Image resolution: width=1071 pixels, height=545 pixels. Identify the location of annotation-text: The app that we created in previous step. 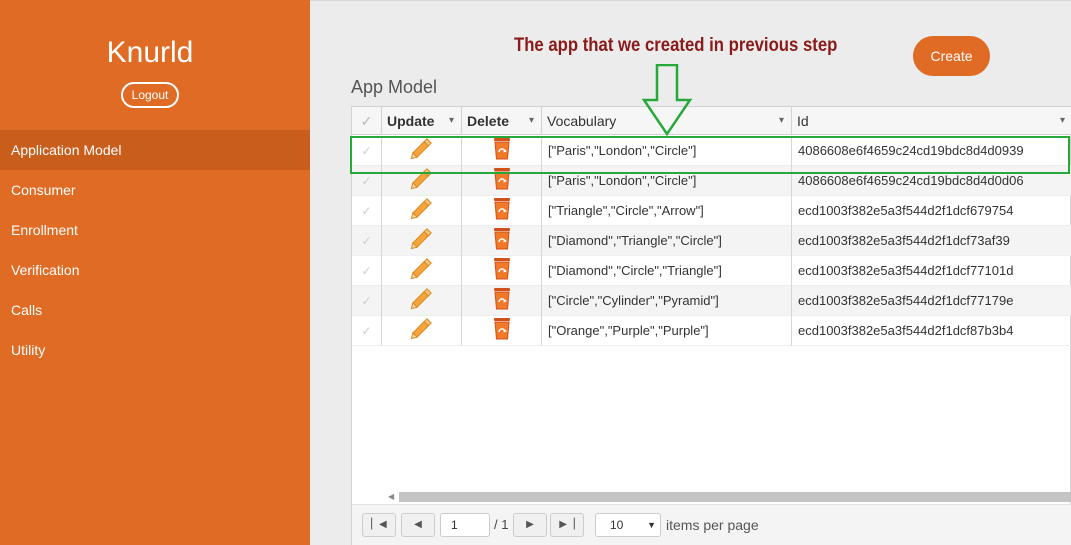
(676, 45).